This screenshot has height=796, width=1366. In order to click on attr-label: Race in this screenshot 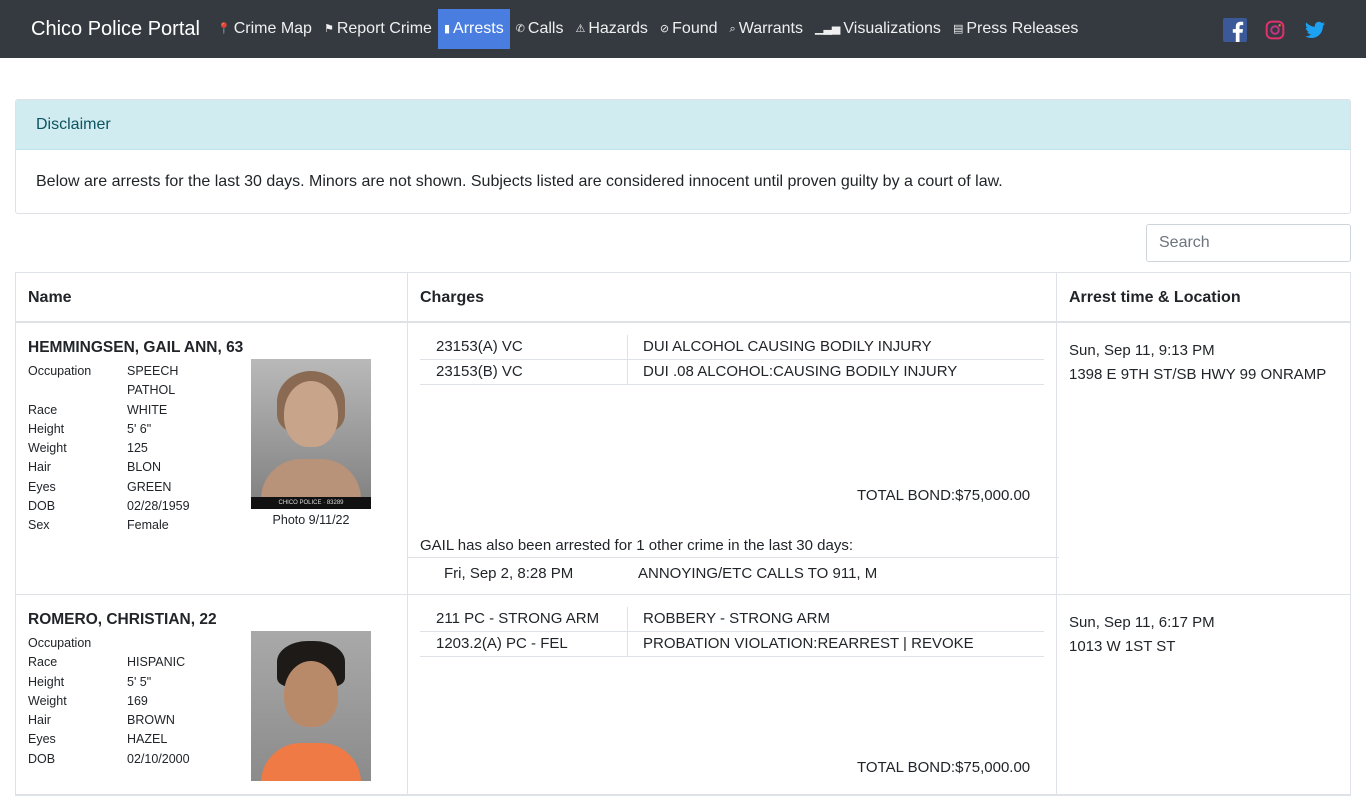, I will do `click(43, 409)`.